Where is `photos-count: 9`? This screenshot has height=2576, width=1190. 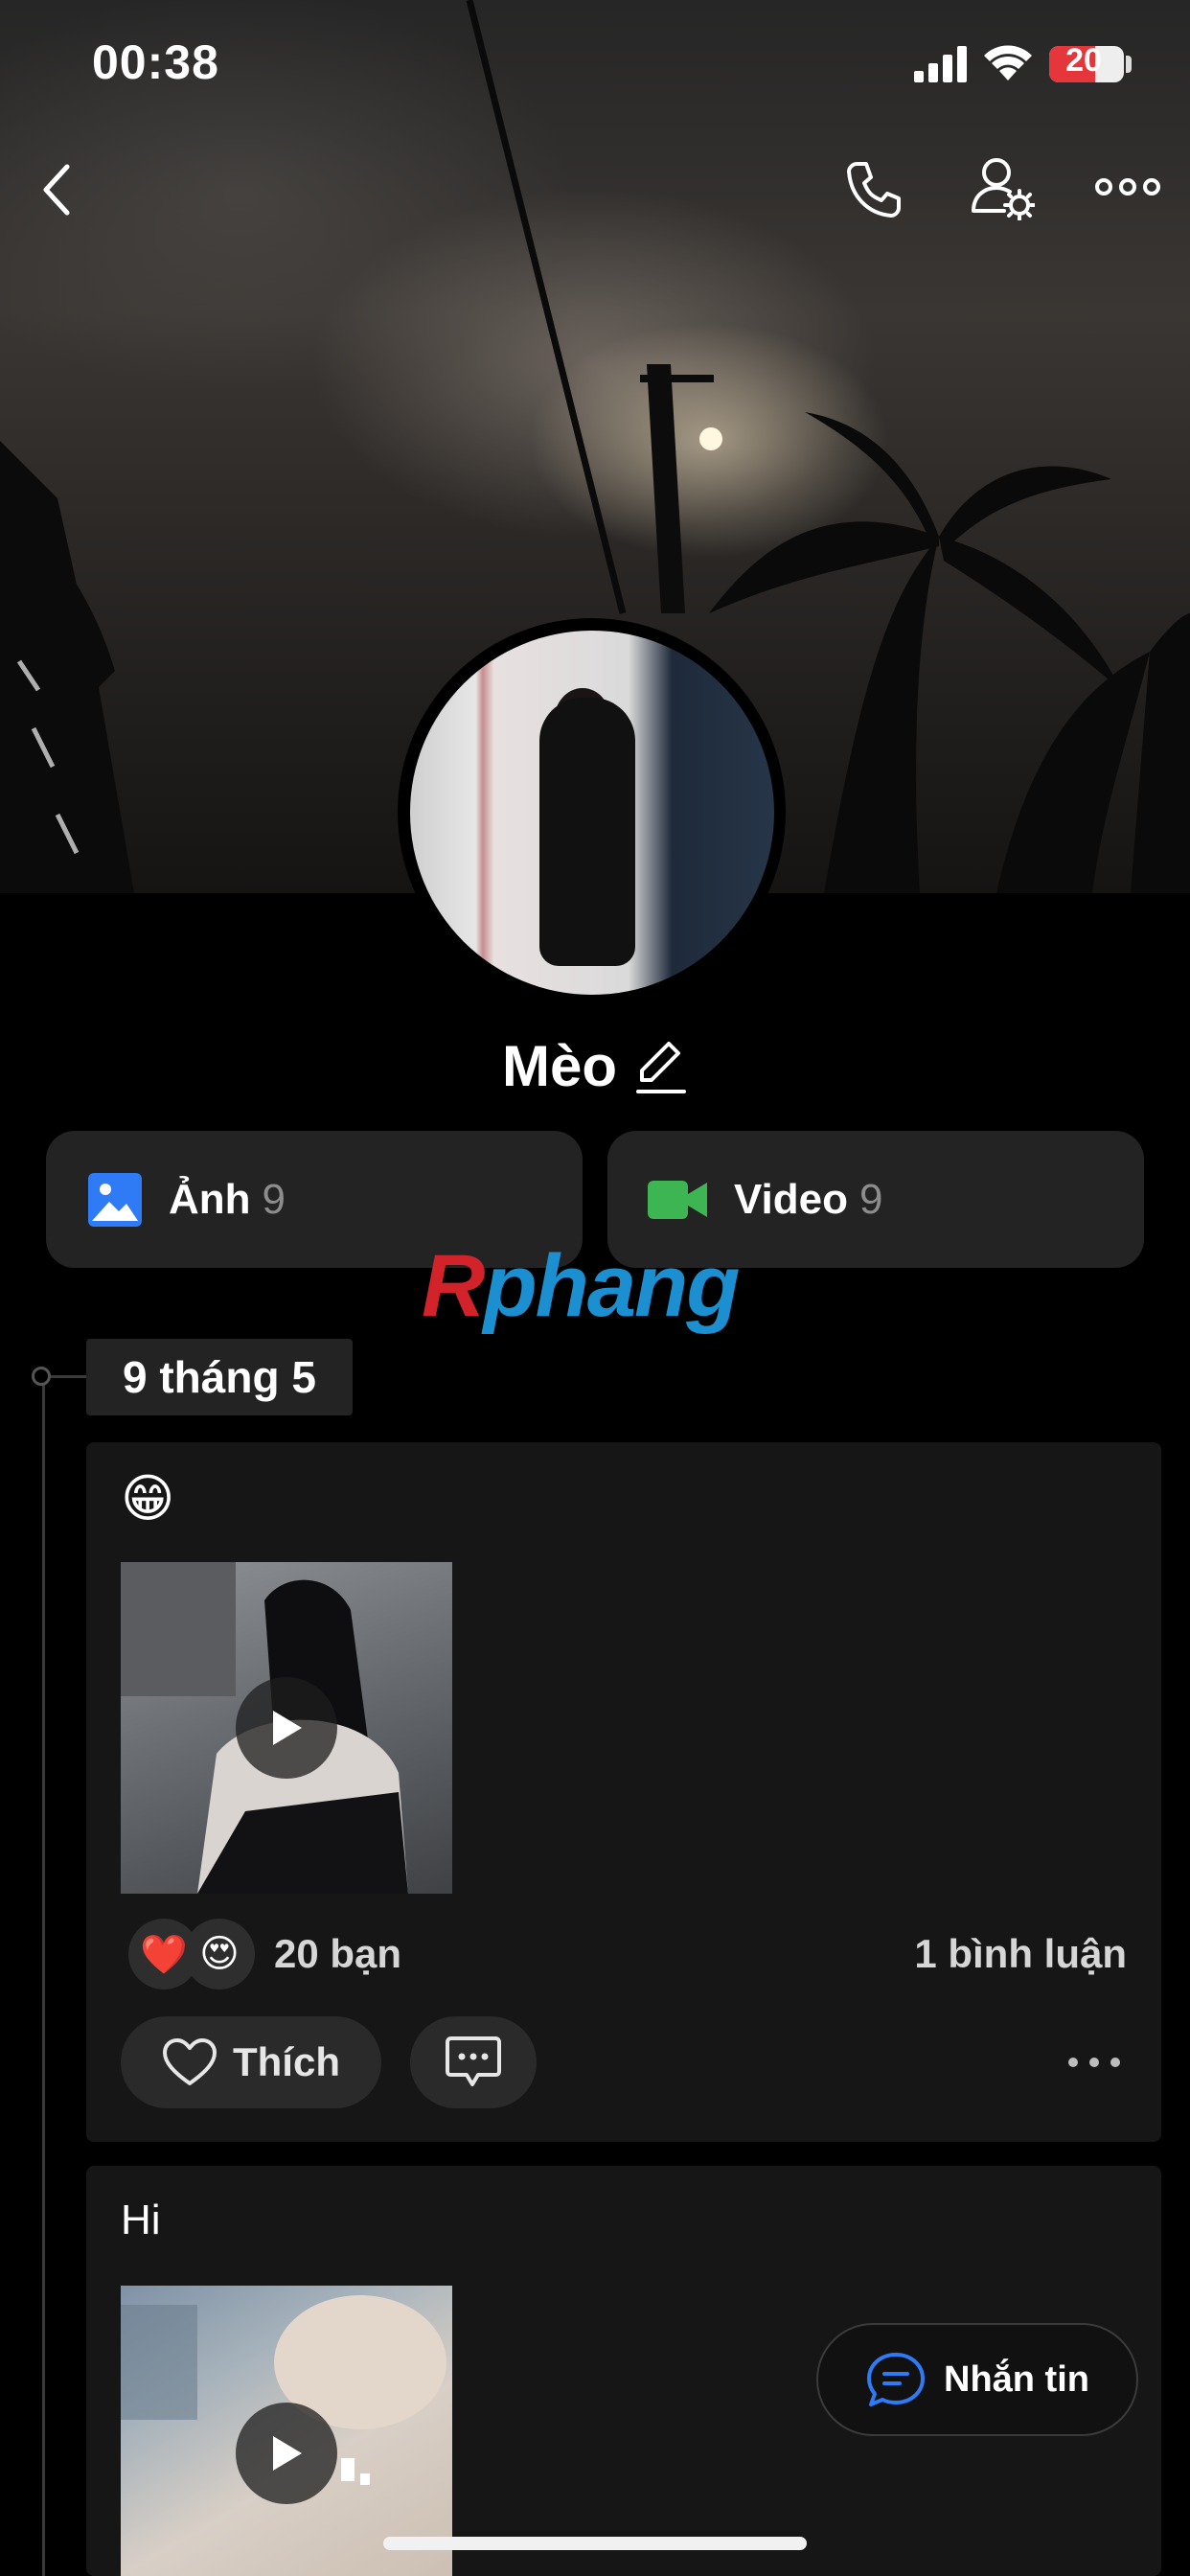 photos-count: 9 is located at coordinates (274, 1199).